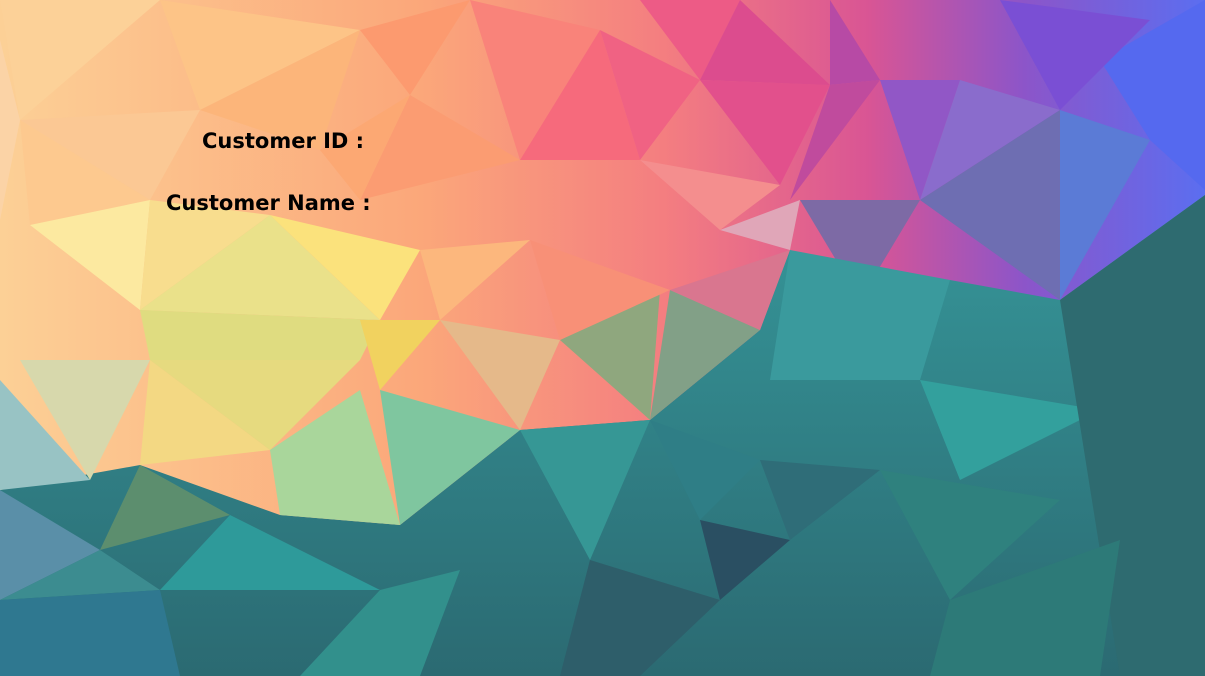 The width and height of the screenshot is (1205, 676). I want to click on customer-name-label: Customer Name :, so click(268, 203).